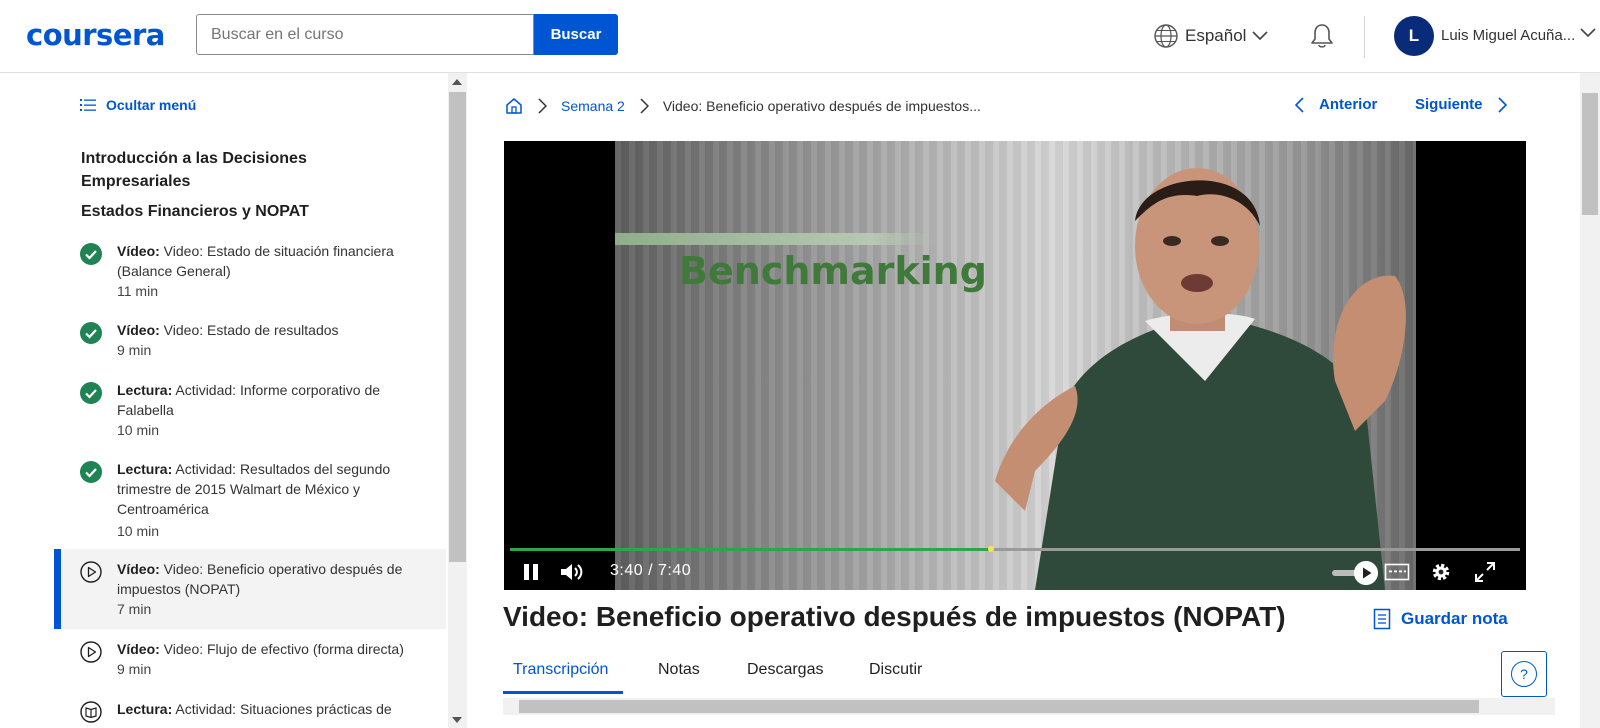 The image size is (1600, 728). Describe the element at coordinates (785, 670) in the screenshot. I see `tab-descargas: Descargas` at that location.